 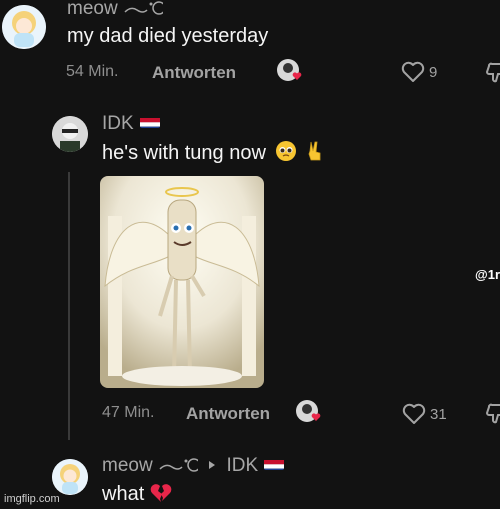 What do you see at coordinates (228, 414) in the screenshot?
I see `comment-2-reply-button: Antworten` at bounding box center [228, 414].